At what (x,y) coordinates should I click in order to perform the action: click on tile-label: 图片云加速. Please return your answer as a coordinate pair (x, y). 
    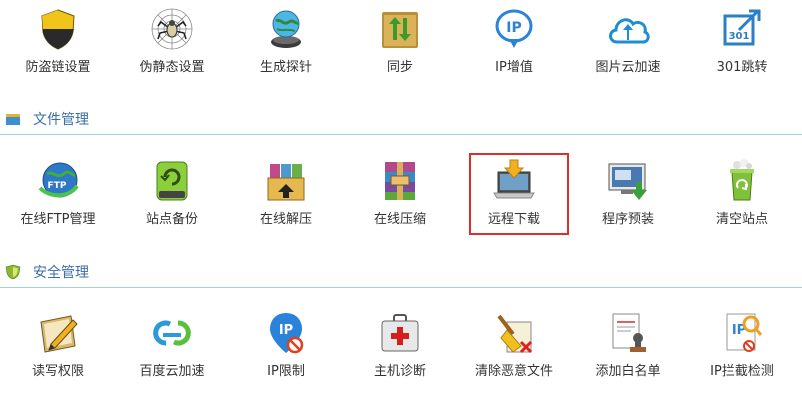
    Looking at the image, I should click on (628, 67).